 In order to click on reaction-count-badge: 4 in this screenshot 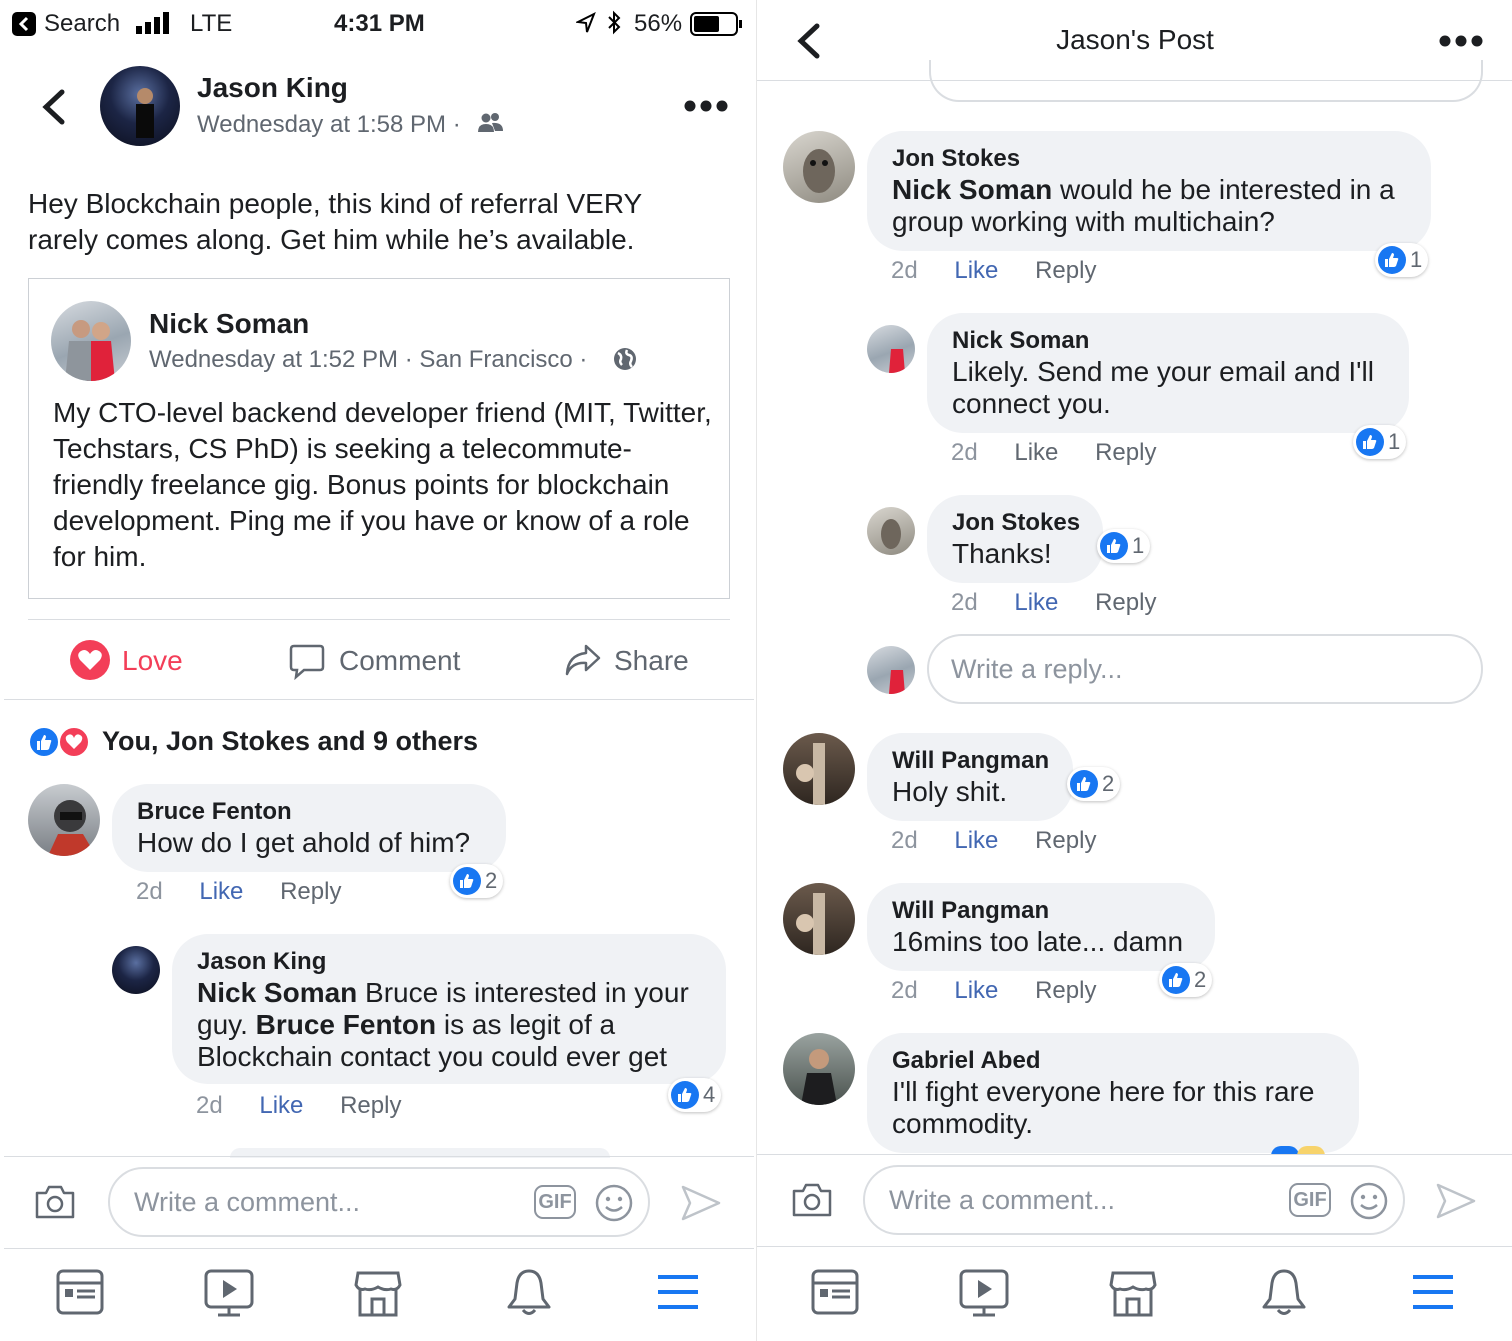, I will do `click(695, 1095)`.